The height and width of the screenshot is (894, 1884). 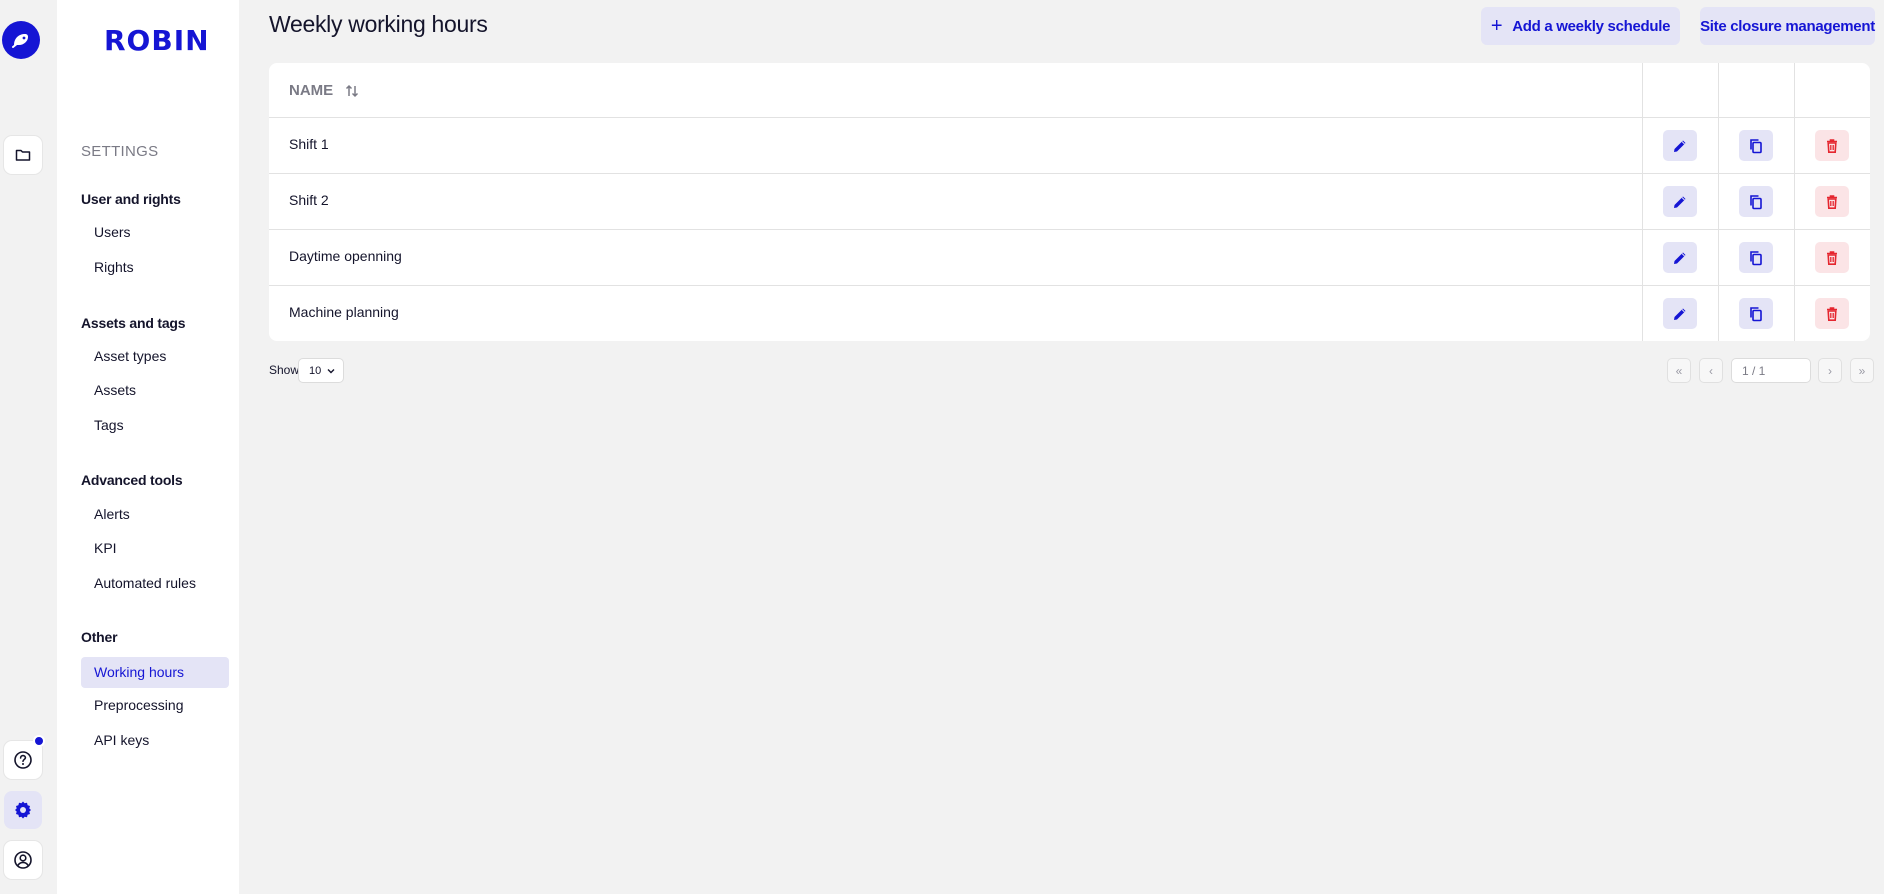 What do you see at coordinates (309, 200) in the screenshot?
I see `row-name: Shift 2` at bounding box center [309, 200].